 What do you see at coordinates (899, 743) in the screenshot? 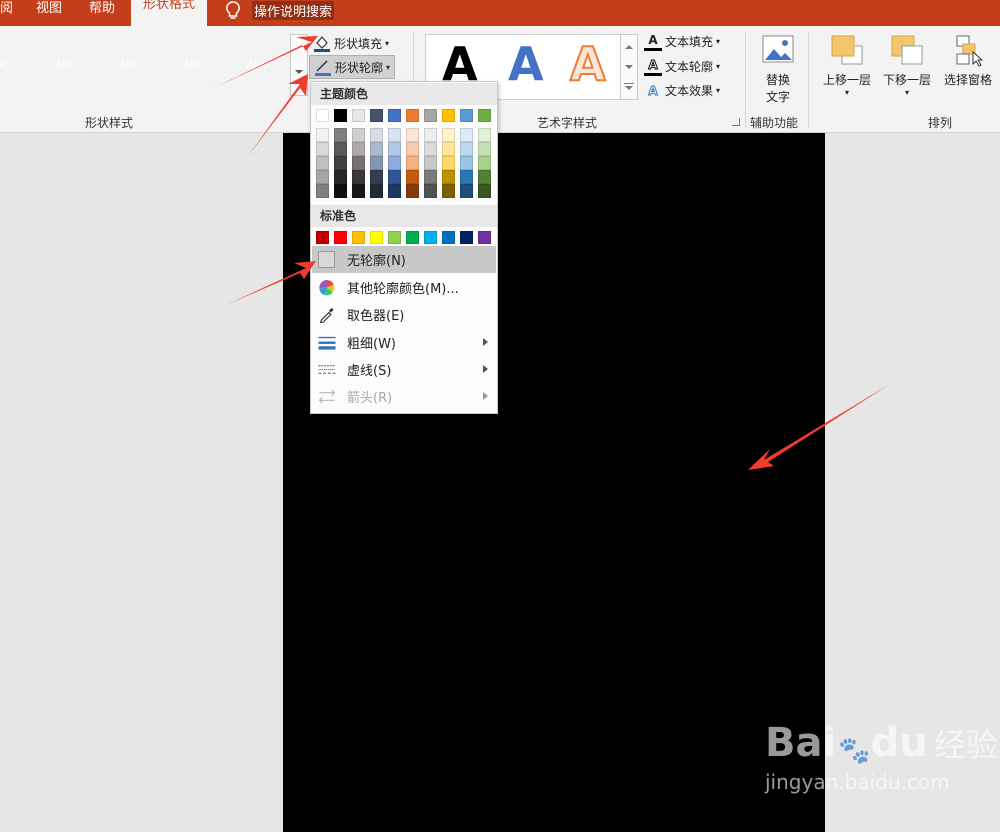
I see `watermark-brand-2: du` at bounding box center [899, 743].